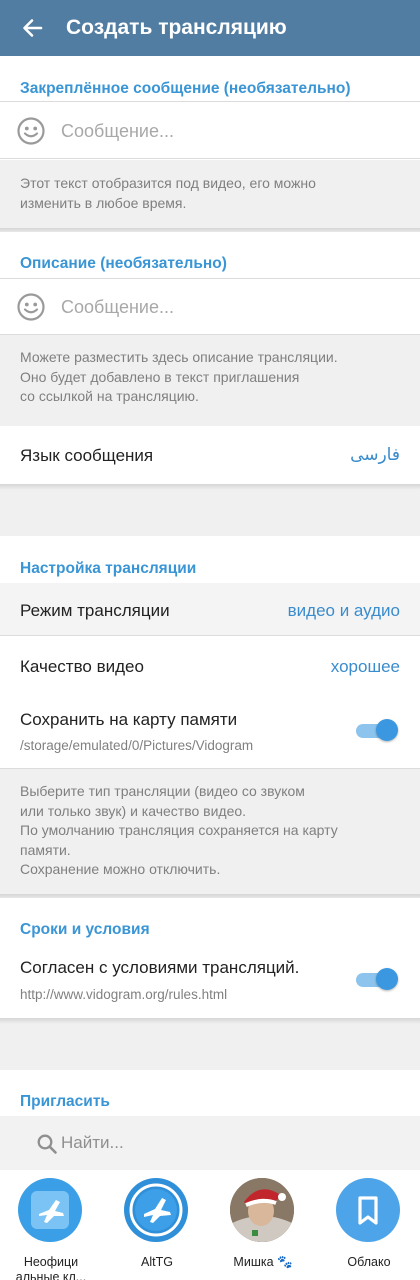 The image size is (420, 1280). I want to click on invite-header: Пригласить, so click(65, 1101).